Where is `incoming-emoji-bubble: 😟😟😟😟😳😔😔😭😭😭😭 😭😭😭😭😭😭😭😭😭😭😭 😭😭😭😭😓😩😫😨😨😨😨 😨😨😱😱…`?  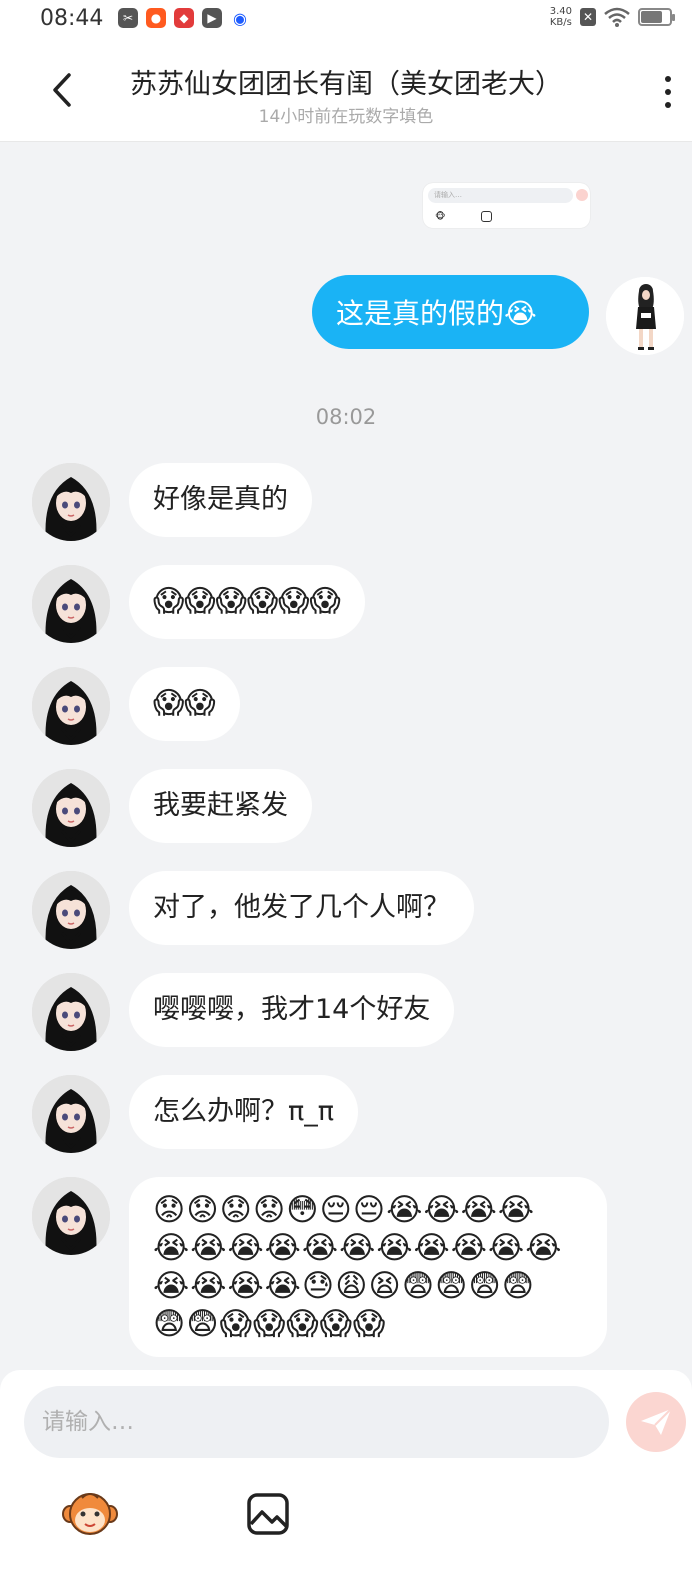
incoming-emoji-bubble: 😟😟😟😟😳😔😔😭😭😭😭 😭😭😭😭😭😭😭😭😭😭😭 😭😭😭😭😓😩😫😨😨😨😨 😨😨😱😱… is located at coordinates (368, 1267).